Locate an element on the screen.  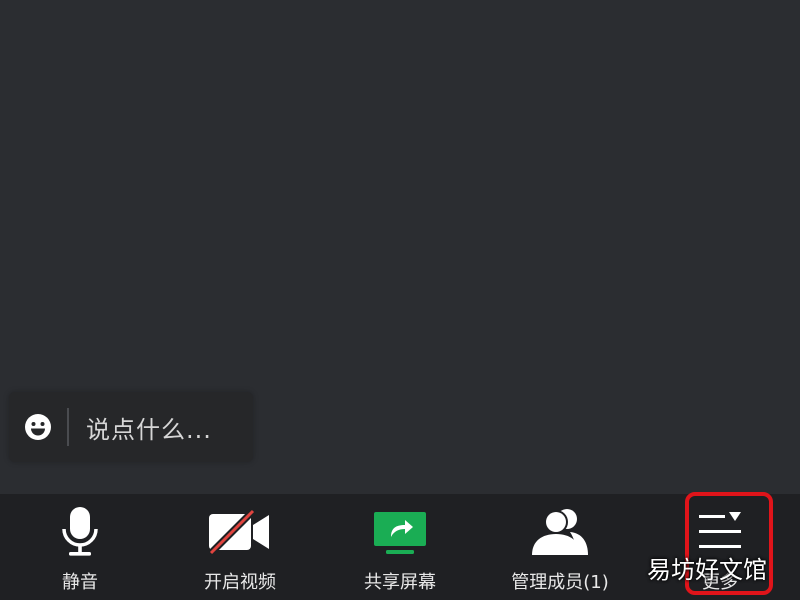
smiley-icon is located at coordinates (38, 427).